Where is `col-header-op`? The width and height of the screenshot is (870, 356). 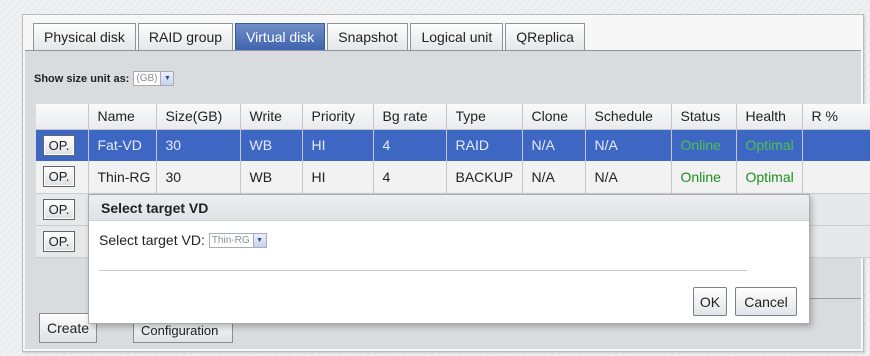
col-header-op is located at coordinates (62, 117).